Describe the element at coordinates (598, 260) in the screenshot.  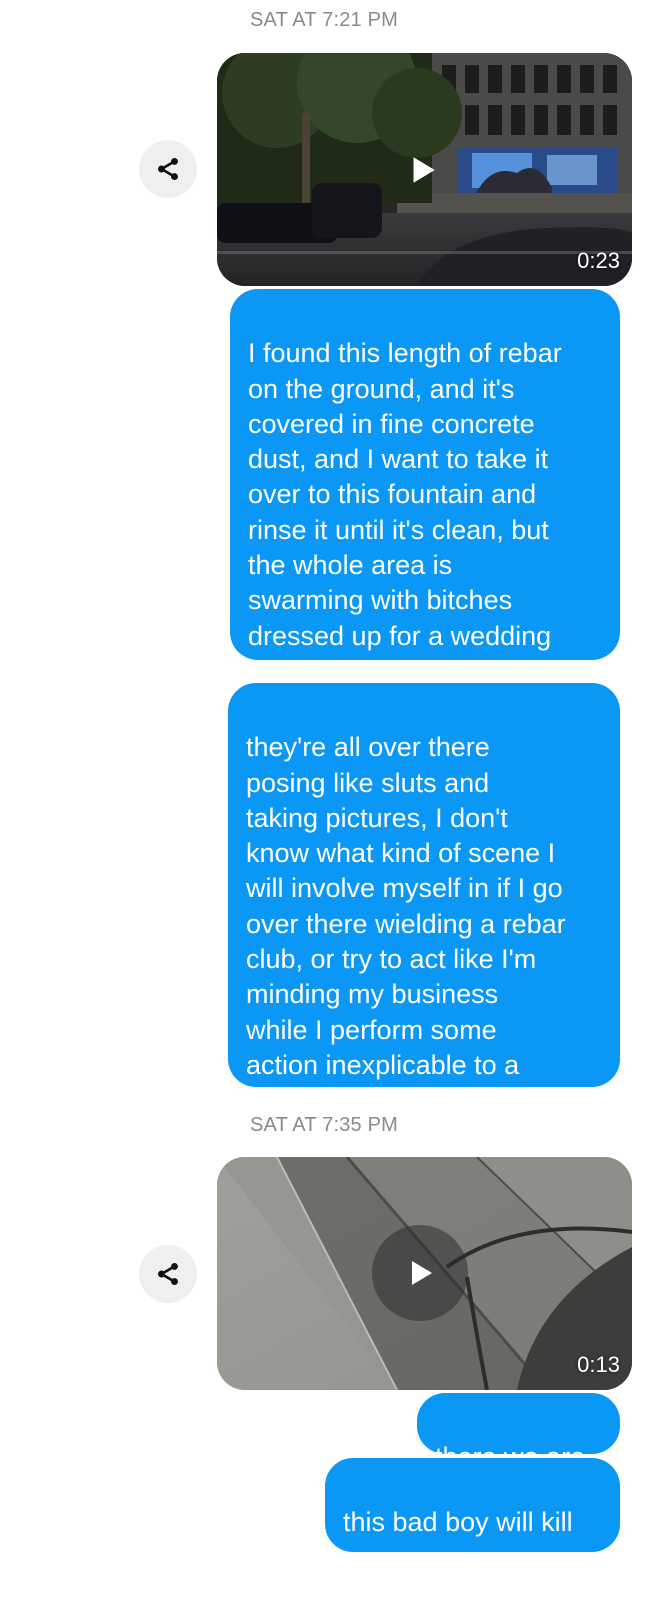
I see `video-duration: 0:23` at that location.